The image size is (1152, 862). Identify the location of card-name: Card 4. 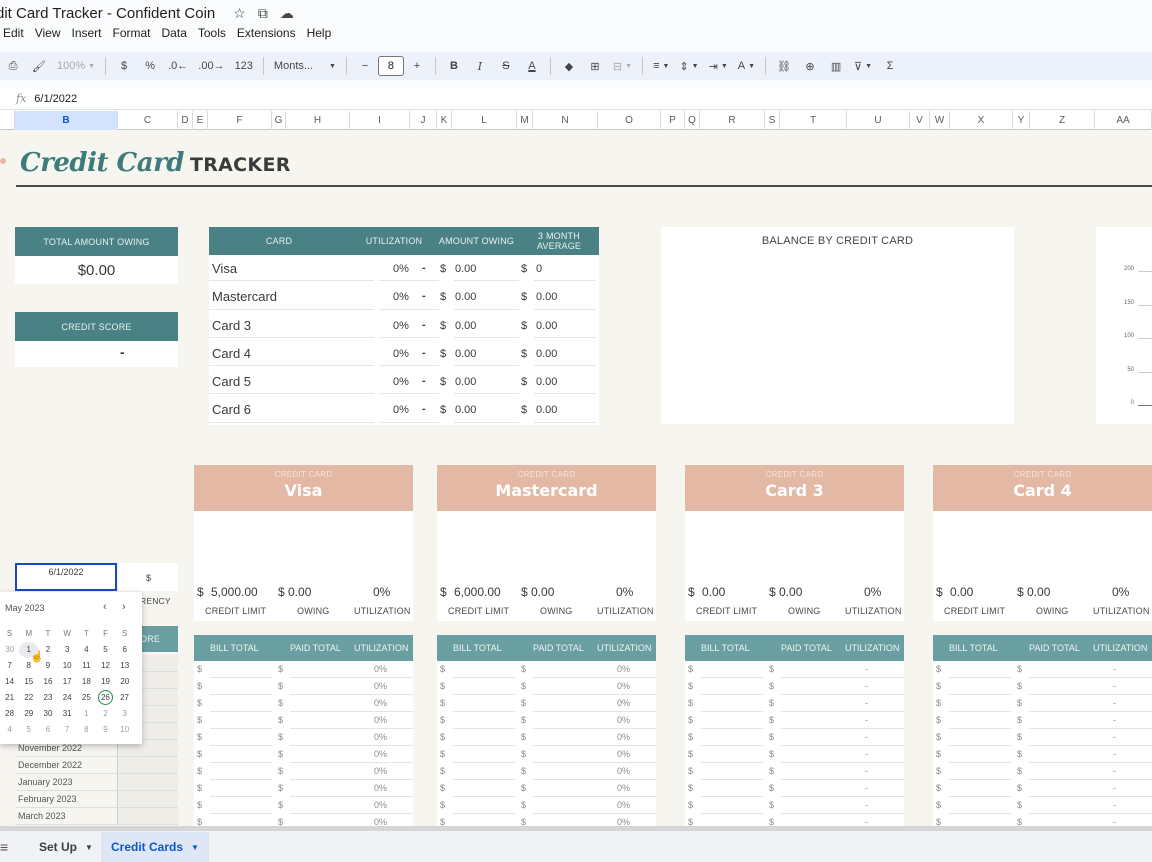
(1042, 490).